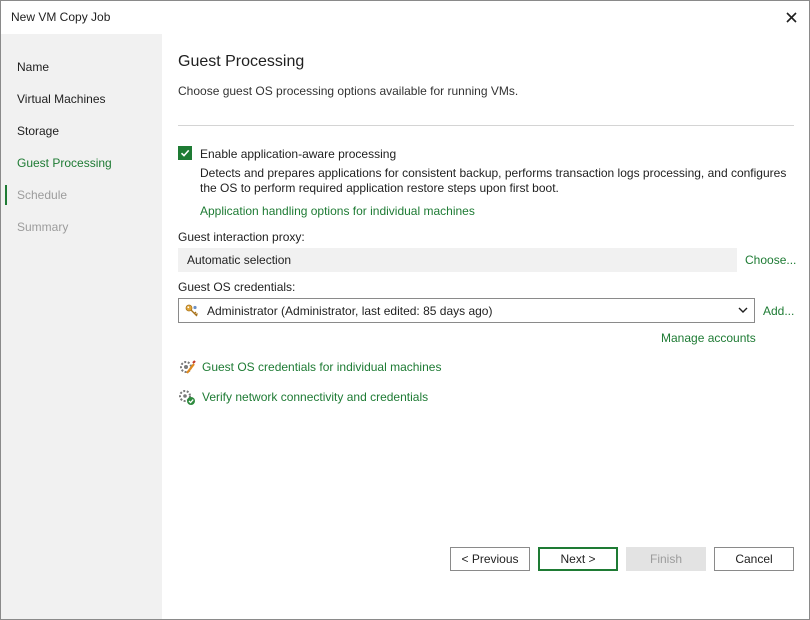 This screenshot has width=810, height=620. I want to click on divider, so click(486, 125).